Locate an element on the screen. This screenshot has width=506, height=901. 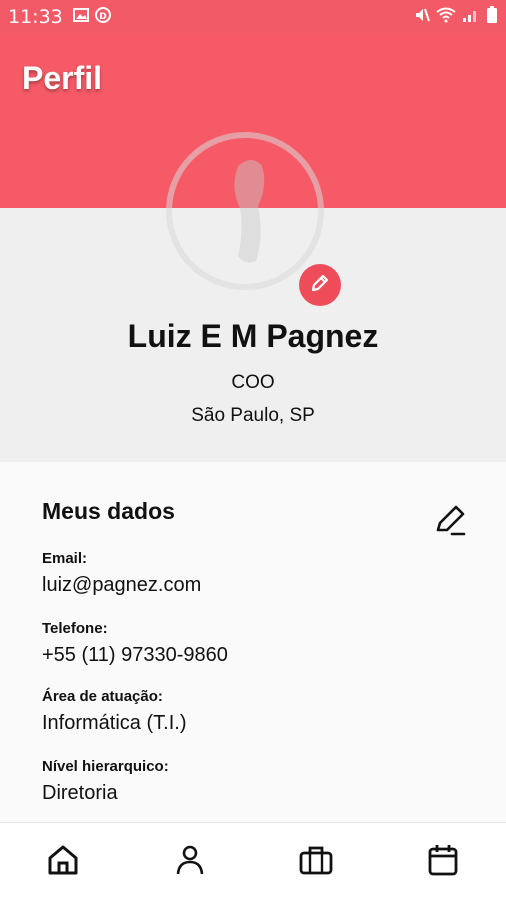
home-icon is located at coordinates (63, 862).